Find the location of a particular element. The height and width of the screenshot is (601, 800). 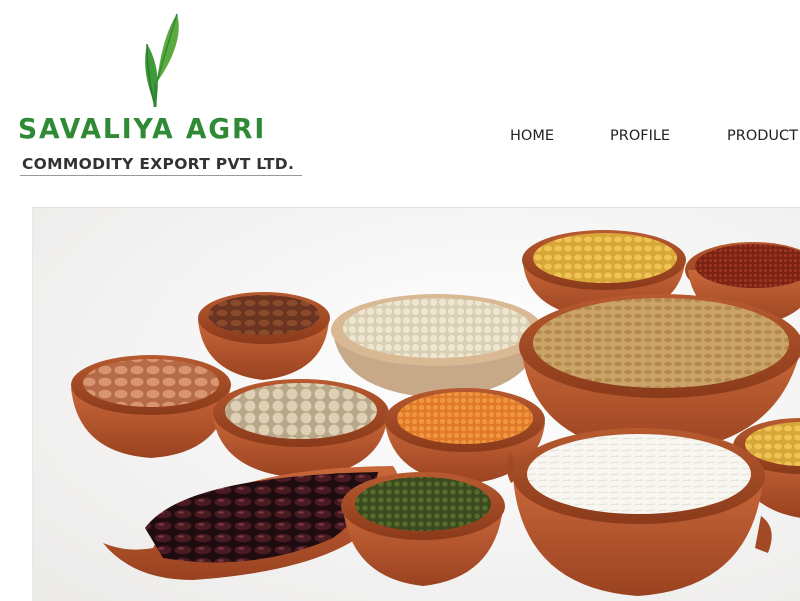

nav-item-profile: PROFILE is located at coordinates (640, 136).